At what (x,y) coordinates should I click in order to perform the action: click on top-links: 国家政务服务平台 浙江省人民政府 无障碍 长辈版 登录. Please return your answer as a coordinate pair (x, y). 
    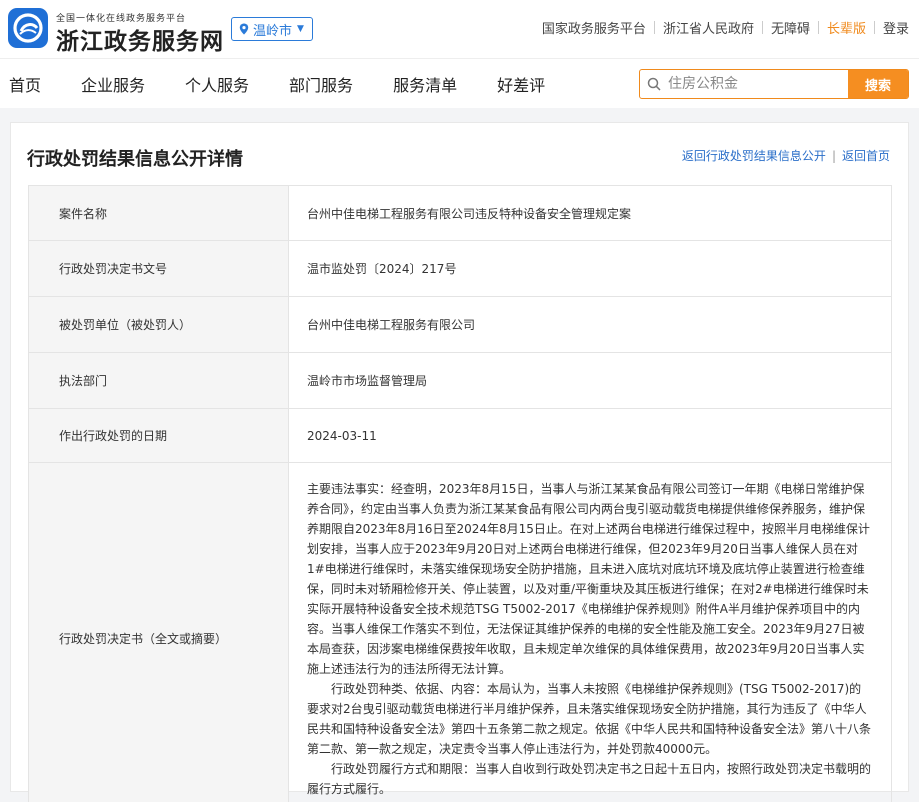
    Looking at the image, I should click on (725, 27).